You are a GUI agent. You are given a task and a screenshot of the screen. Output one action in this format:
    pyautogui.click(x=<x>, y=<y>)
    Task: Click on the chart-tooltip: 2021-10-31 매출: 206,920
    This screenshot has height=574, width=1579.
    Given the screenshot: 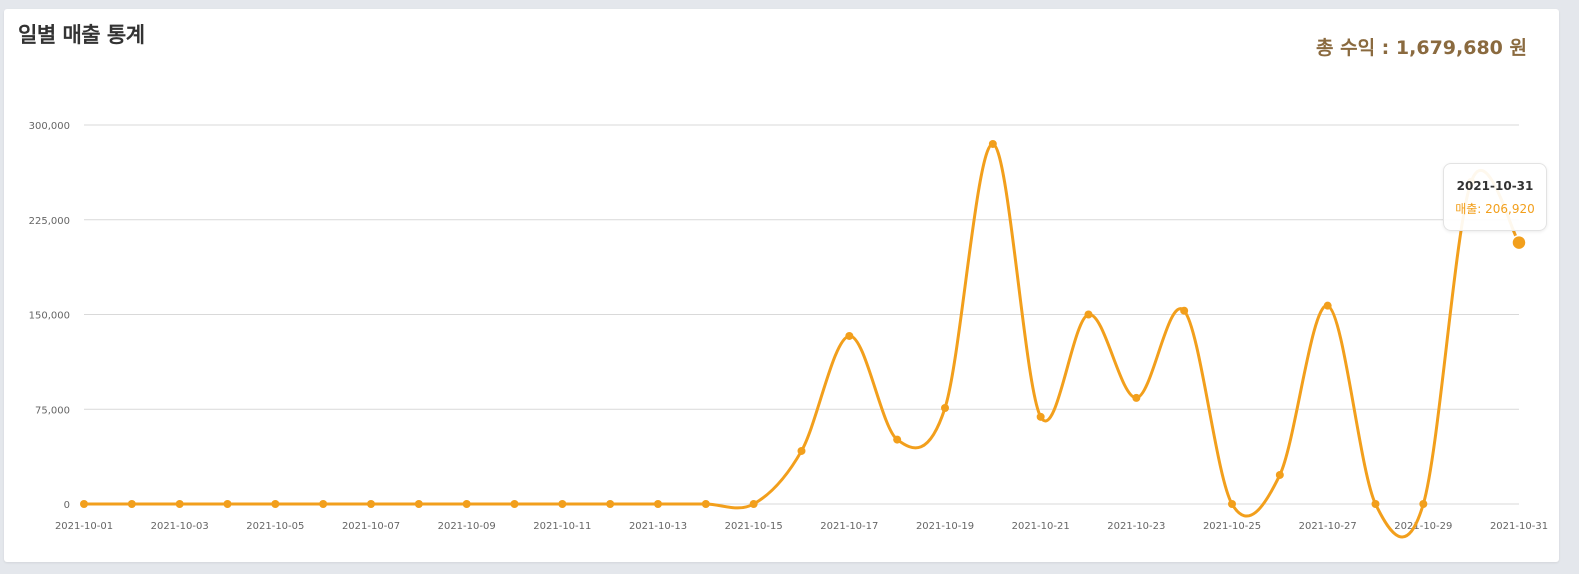 What is the action you would take?
    pyautogui.click(x=1495, y=197)
    